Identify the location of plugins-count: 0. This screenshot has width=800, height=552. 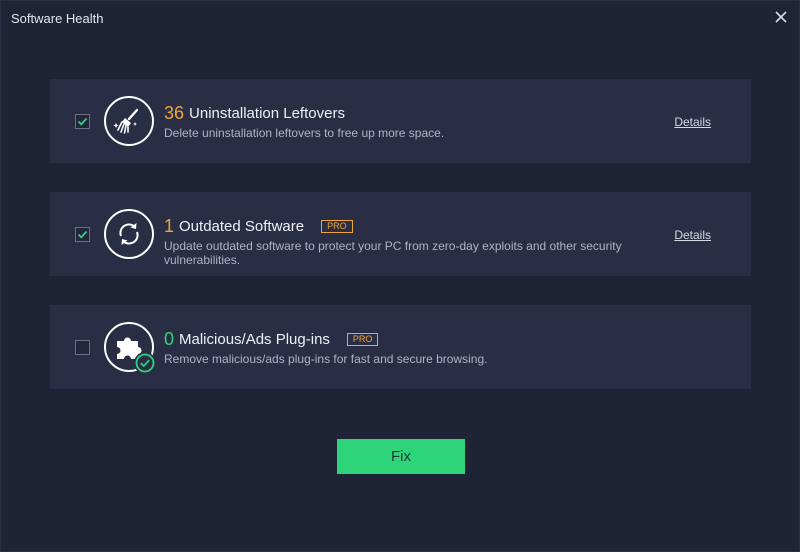
(169, 339).